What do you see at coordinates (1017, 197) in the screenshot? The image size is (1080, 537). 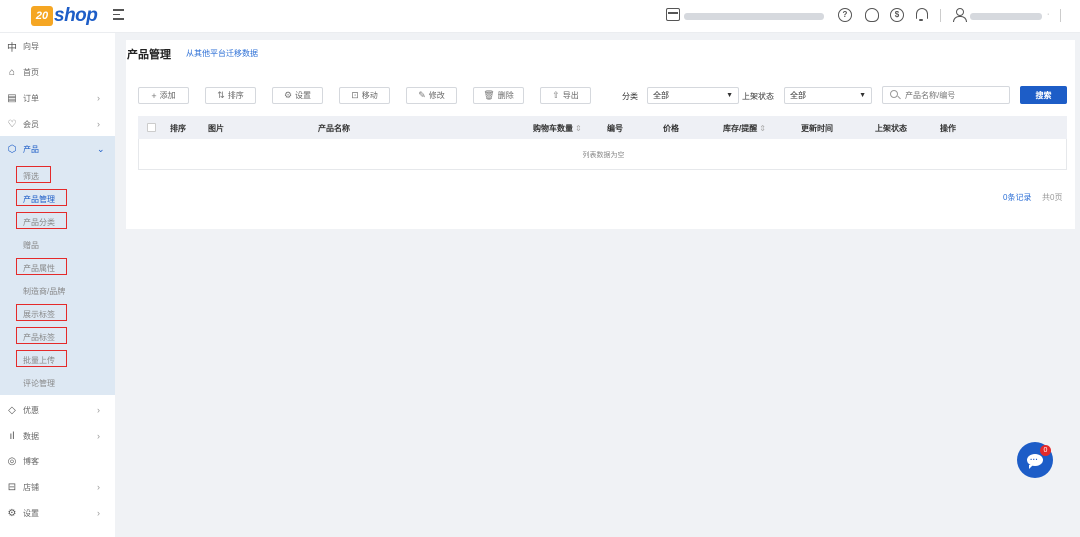 I see `record-count: 0条记录` at bounding box center [1017, 197].